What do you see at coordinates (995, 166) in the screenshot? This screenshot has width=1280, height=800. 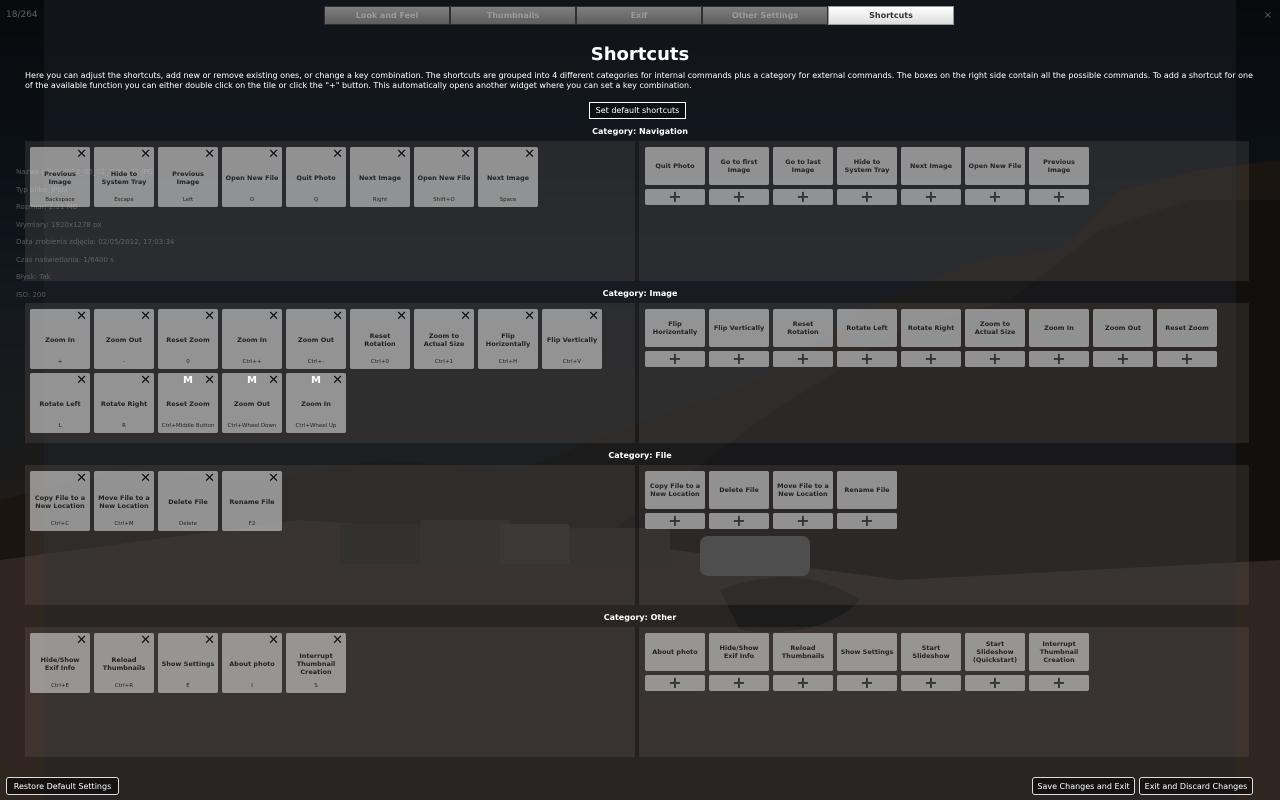 I see `command-tile: Open New File` at bounding box center [995, 166].